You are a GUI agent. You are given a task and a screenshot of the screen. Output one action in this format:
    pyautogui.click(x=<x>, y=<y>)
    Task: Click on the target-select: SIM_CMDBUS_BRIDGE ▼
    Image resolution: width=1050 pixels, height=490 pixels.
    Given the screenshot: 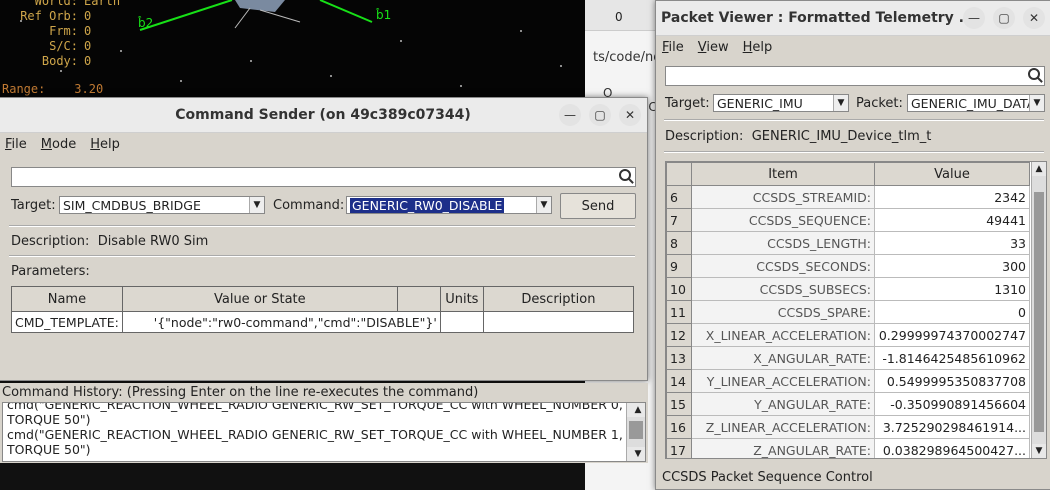 What is the action you would take?
    pyautogui.click(x=162, y=205)
    